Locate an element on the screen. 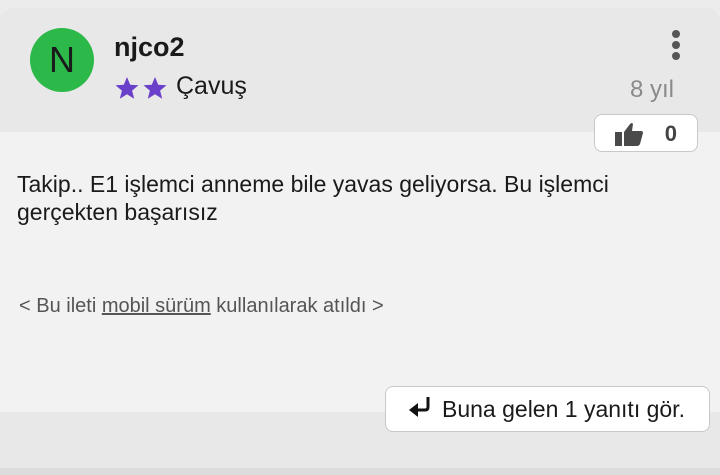 The height and width of the screenshot is (475, 720). mobile-note-suffix: kullanılarak atıldı > is located at coordinates (297, 306).